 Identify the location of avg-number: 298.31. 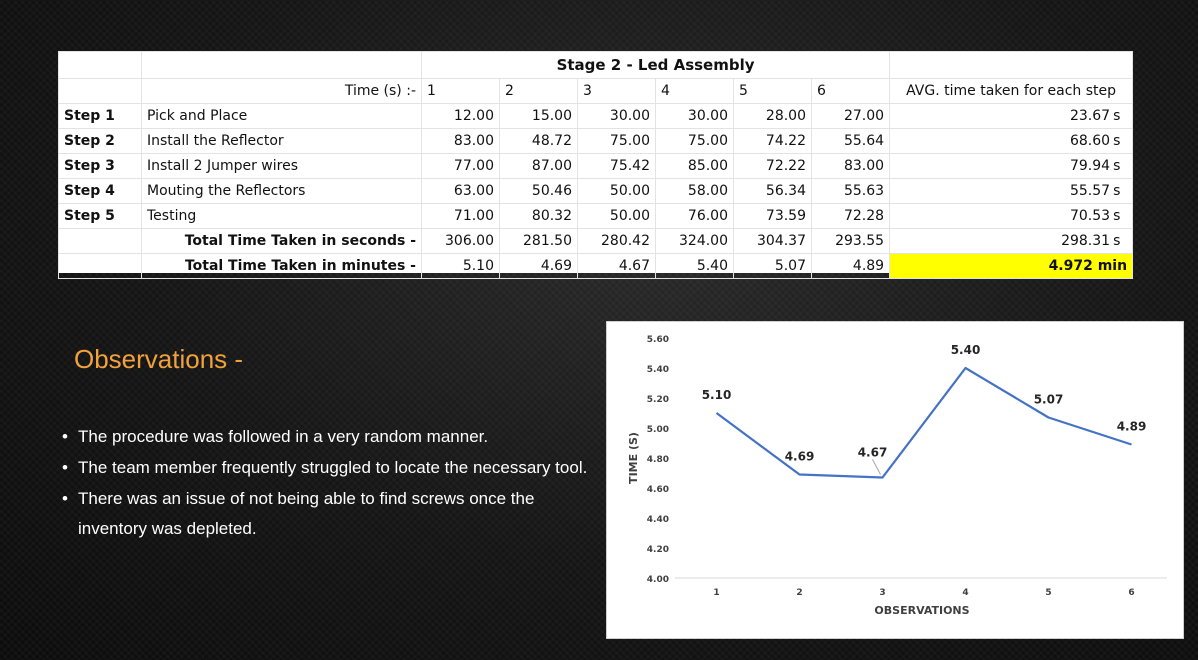
(1086, 241).